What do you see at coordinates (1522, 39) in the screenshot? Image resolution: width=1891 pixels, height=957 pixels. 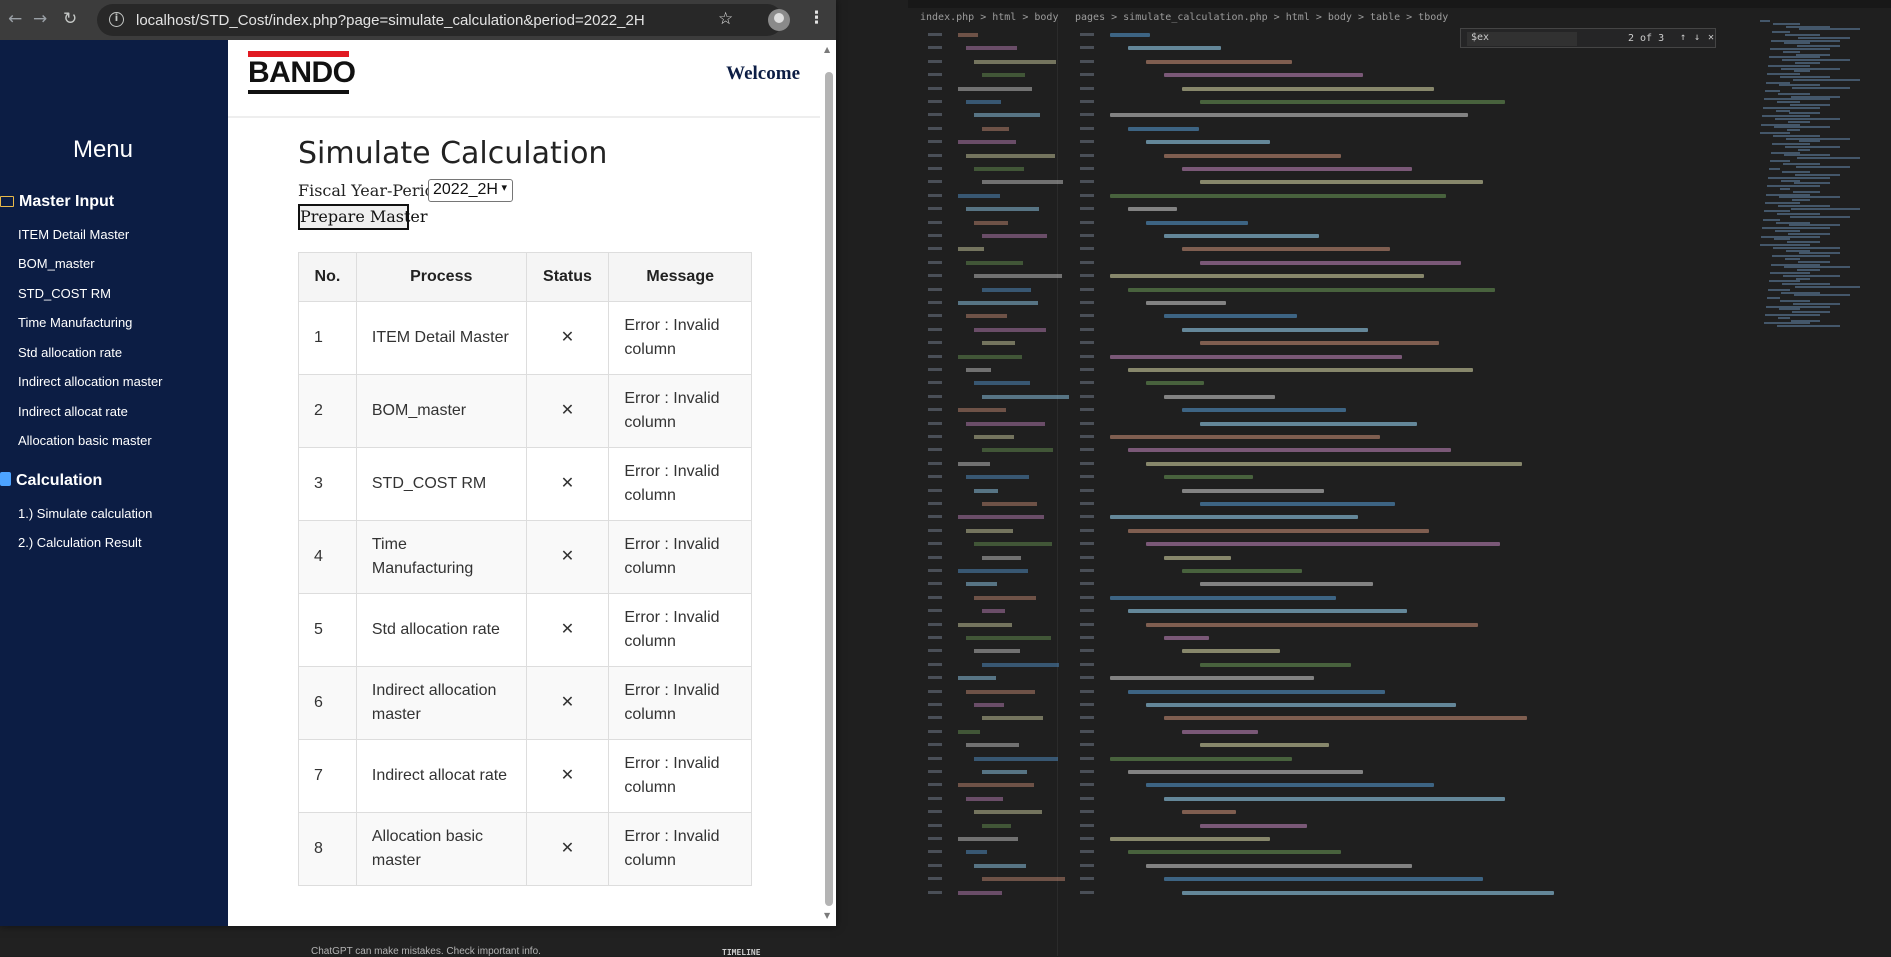 I see `find-input: $ex` at bounding box center [1522, 39].